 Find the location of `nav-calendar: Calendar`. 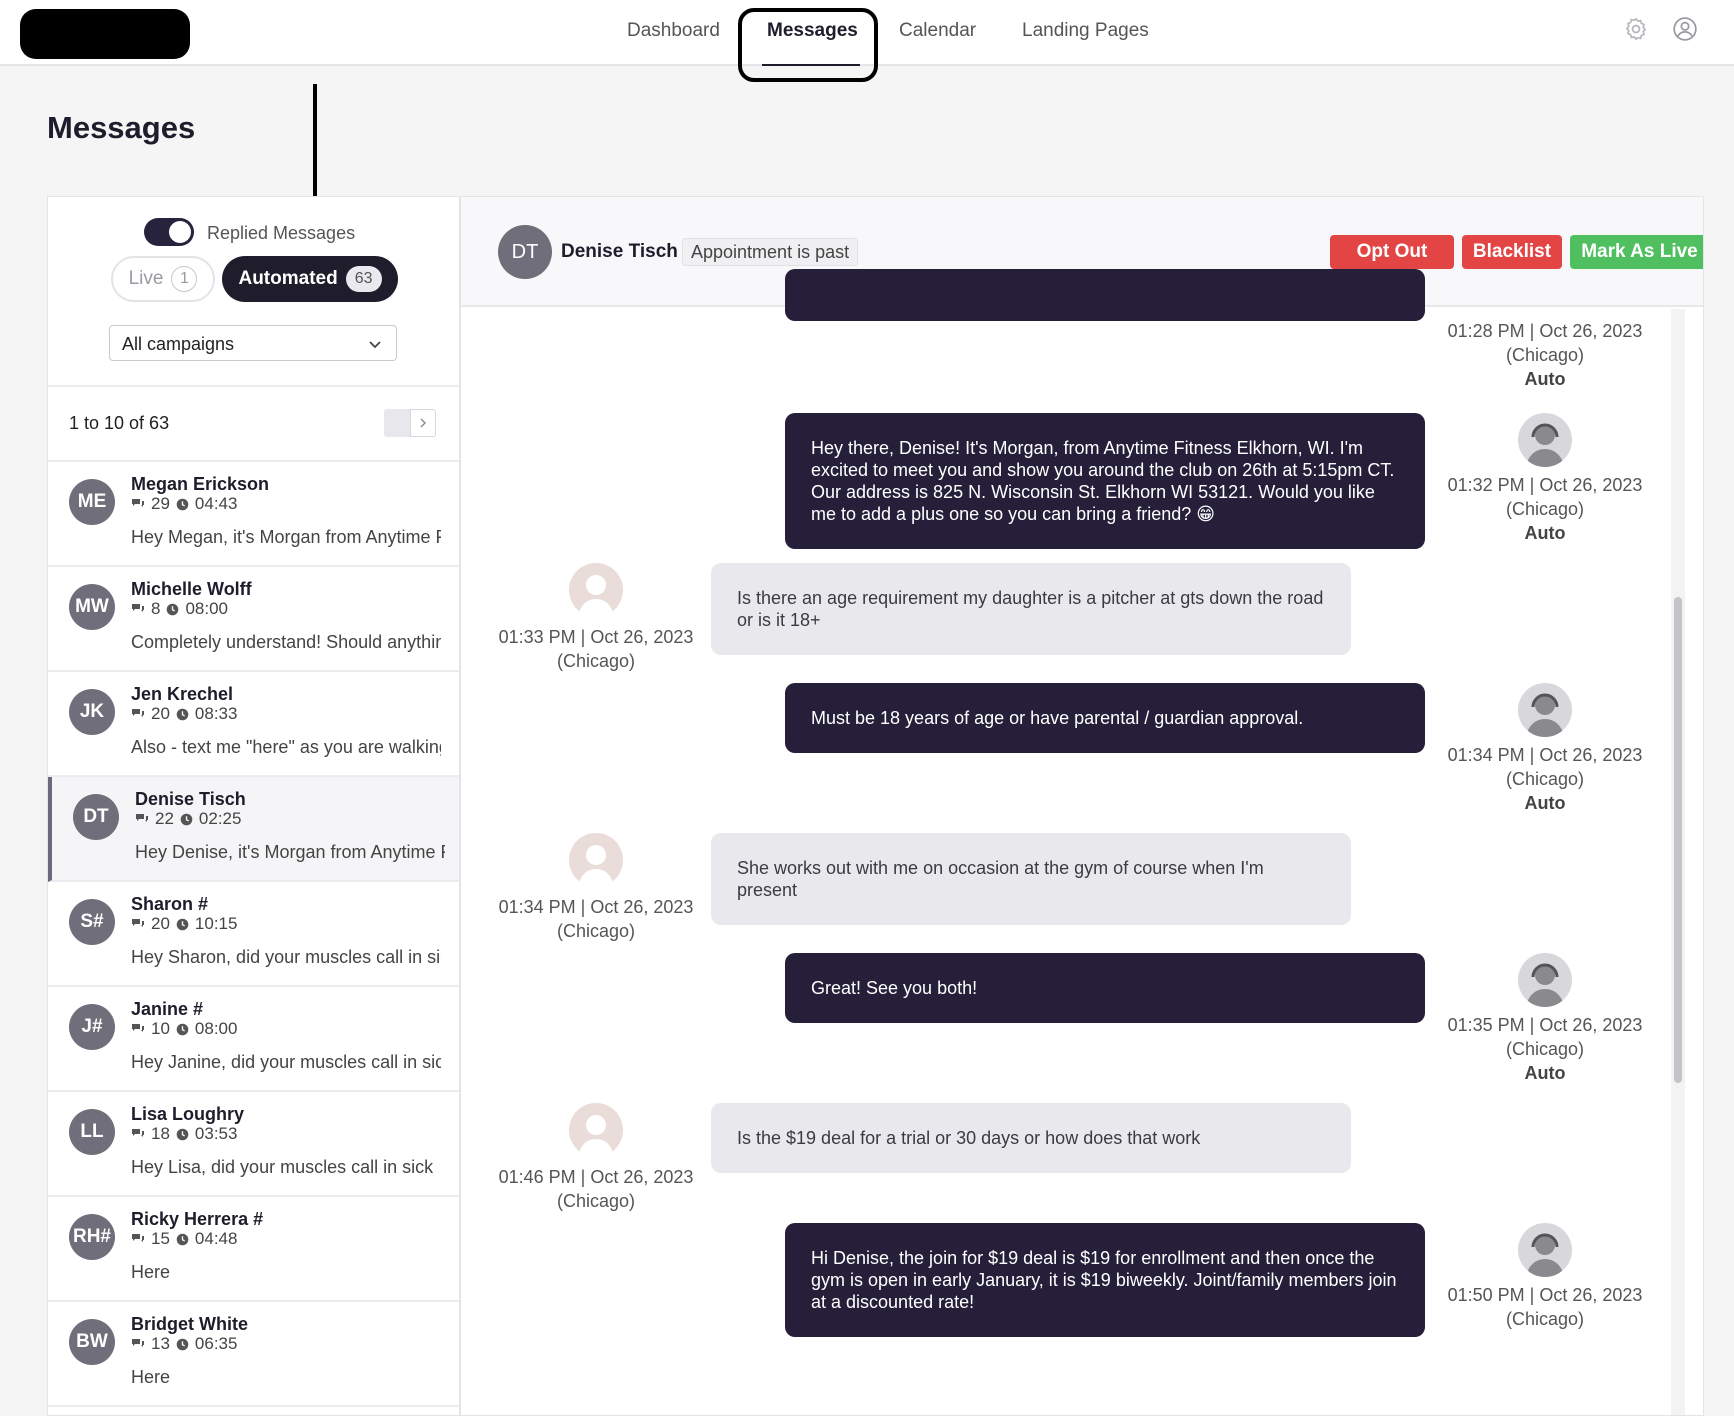

nav-calendar: Calendar is located at coordinates (937, 31).